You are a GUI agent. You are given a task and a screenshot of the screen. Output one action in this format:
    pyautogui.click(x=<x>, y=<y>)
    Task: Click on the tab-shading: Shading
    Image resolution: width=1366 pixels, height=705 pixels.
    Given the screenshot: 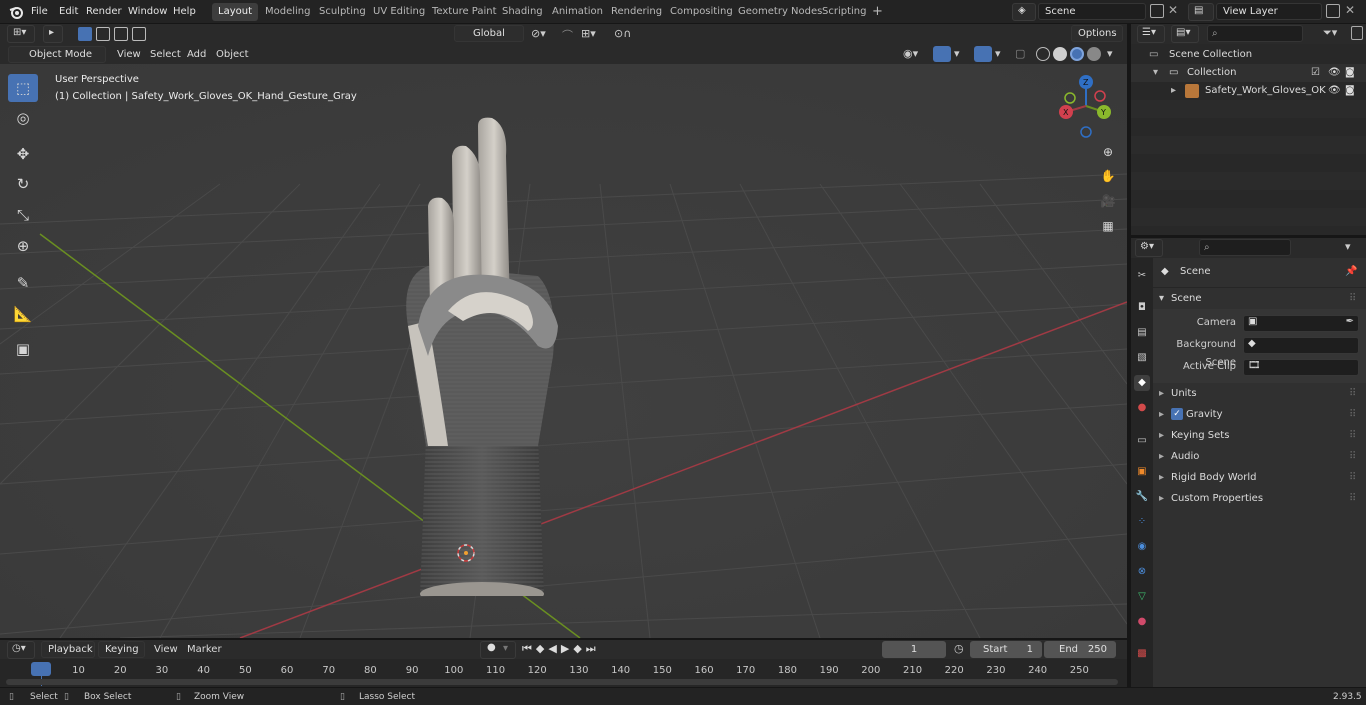 What is the action you would take?
    pyautogui.click(x=522, y=12)
    